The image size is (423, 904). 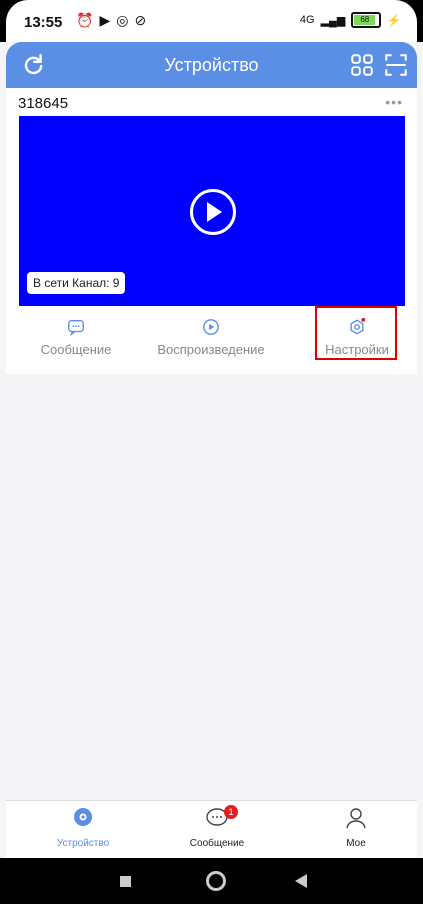 I want to click on status-badge: В сети Канал: 9, so click(x=76, y=283).